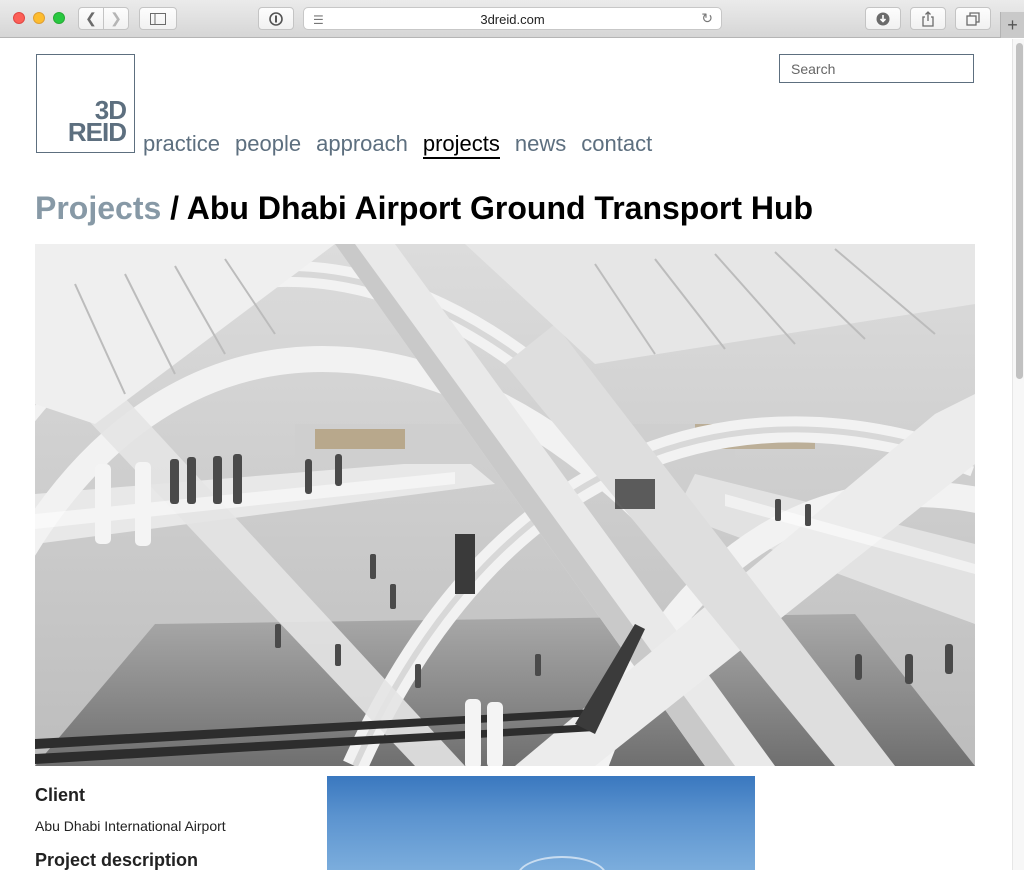  What do you see at coordinates (461, 145) in the screenshot?
I see `nav-item-projects: projects` at bounding box center [461, 145].